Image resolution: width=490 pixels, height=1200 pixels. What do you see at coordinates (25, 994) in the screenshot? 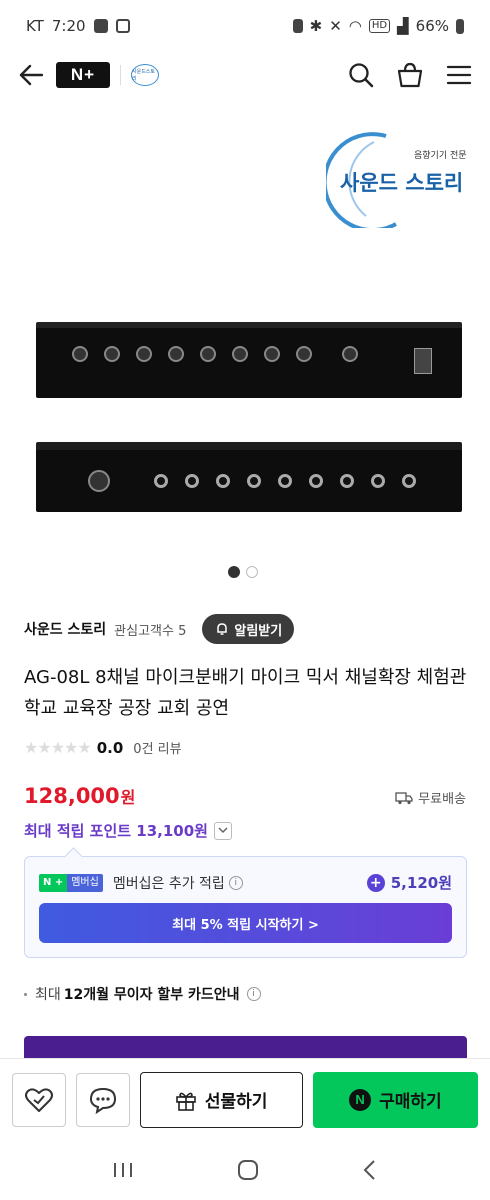
I see `bullet` at bounding box center [25, 994].